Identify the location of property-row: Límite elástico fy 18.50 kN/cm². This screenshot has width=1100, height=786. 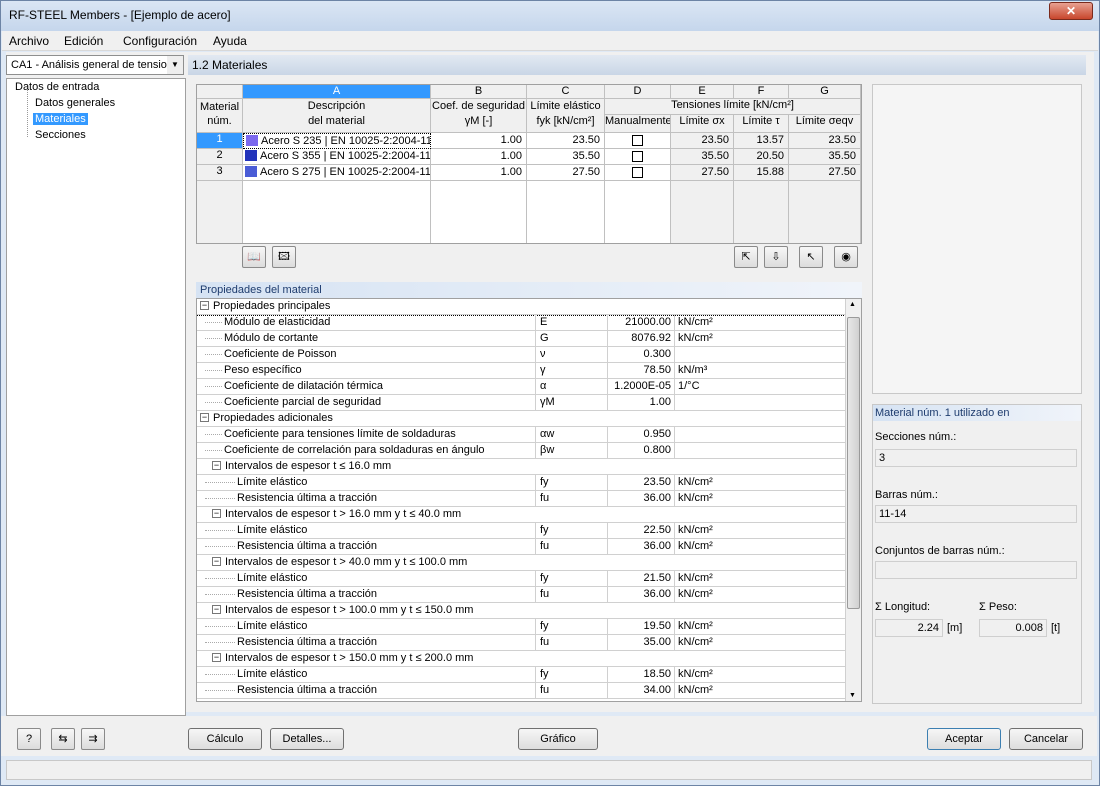
(522, 675).